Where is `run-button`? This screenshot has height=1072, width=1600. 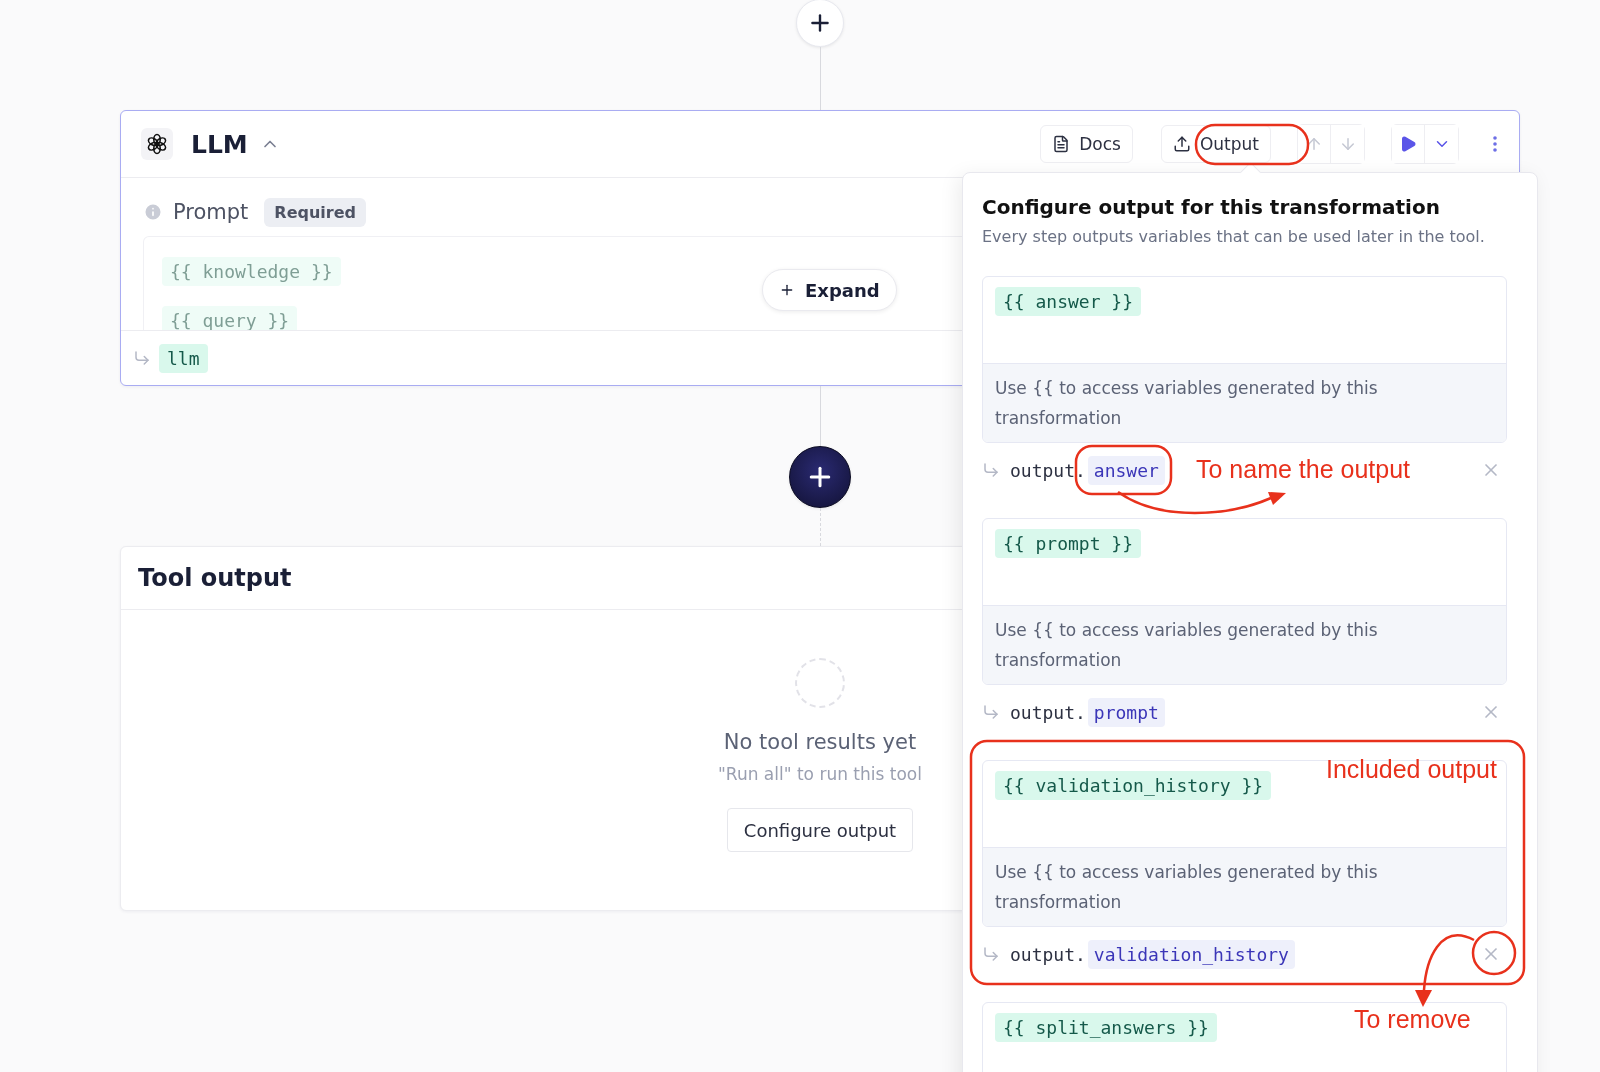
run-button is located at coordinates (1408, 144).